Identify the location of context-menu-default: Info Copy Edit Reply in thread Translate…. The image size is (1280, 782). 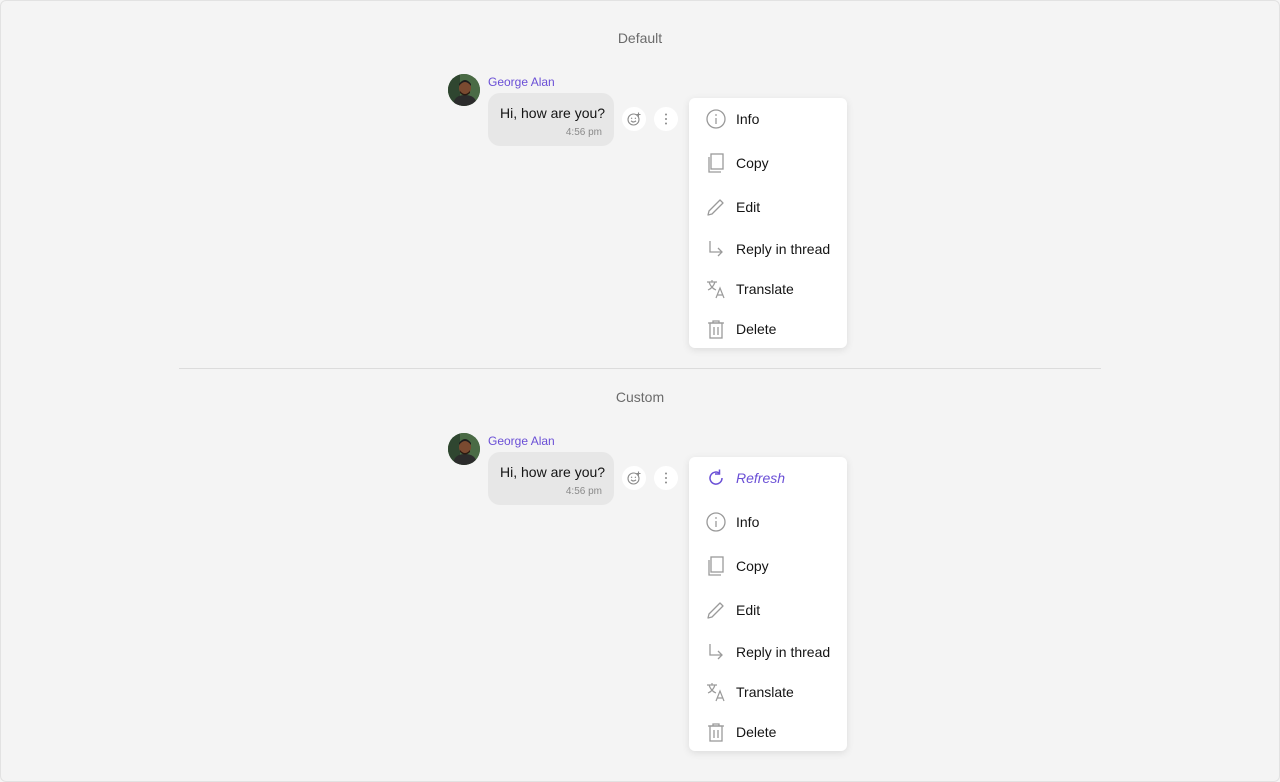
(768, 223).